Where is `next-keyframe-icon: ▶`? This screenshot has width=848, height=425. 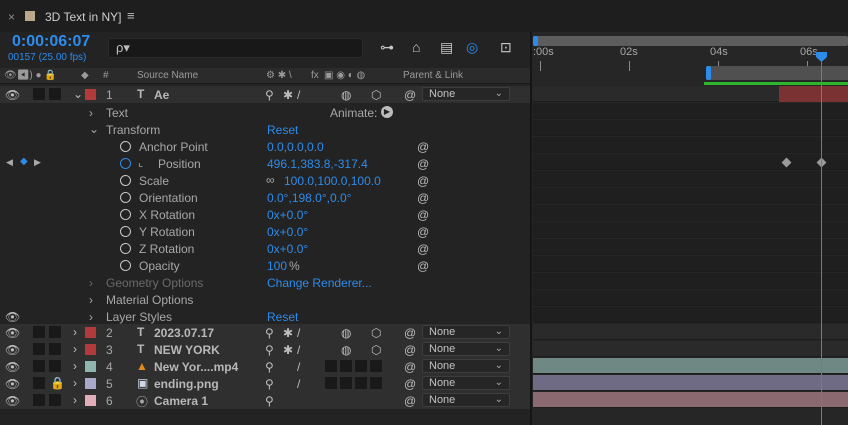
next-keyframe-icon: ▶ is located at coordinates (37, 162).